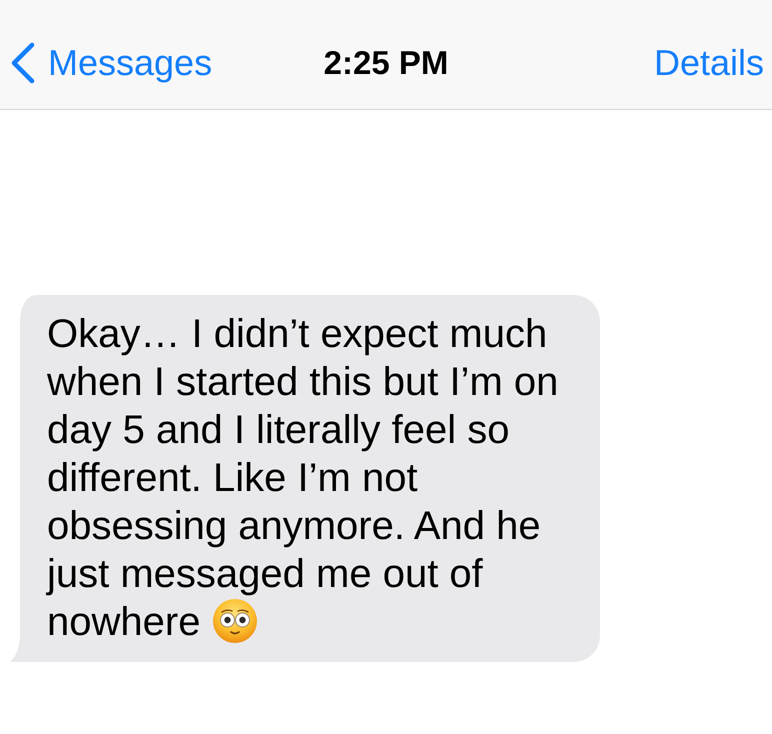  What do you see at coordinates (235, 621) in the screenshot?
I see `flushed-face-icon` at bounding box center [235, 621].